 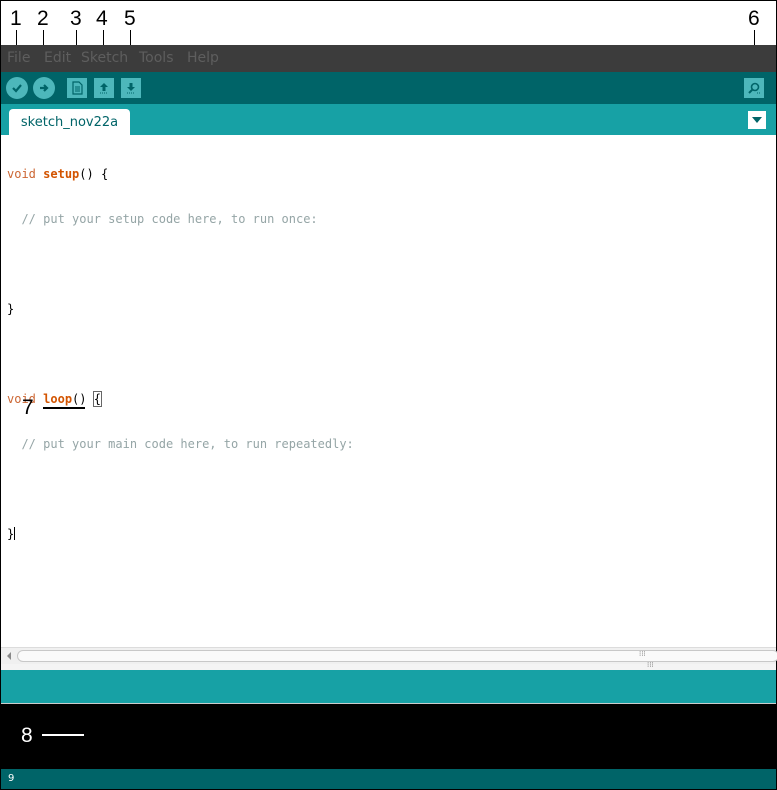 I want to click on chevron-down-icon, so click(x=757, y=120).